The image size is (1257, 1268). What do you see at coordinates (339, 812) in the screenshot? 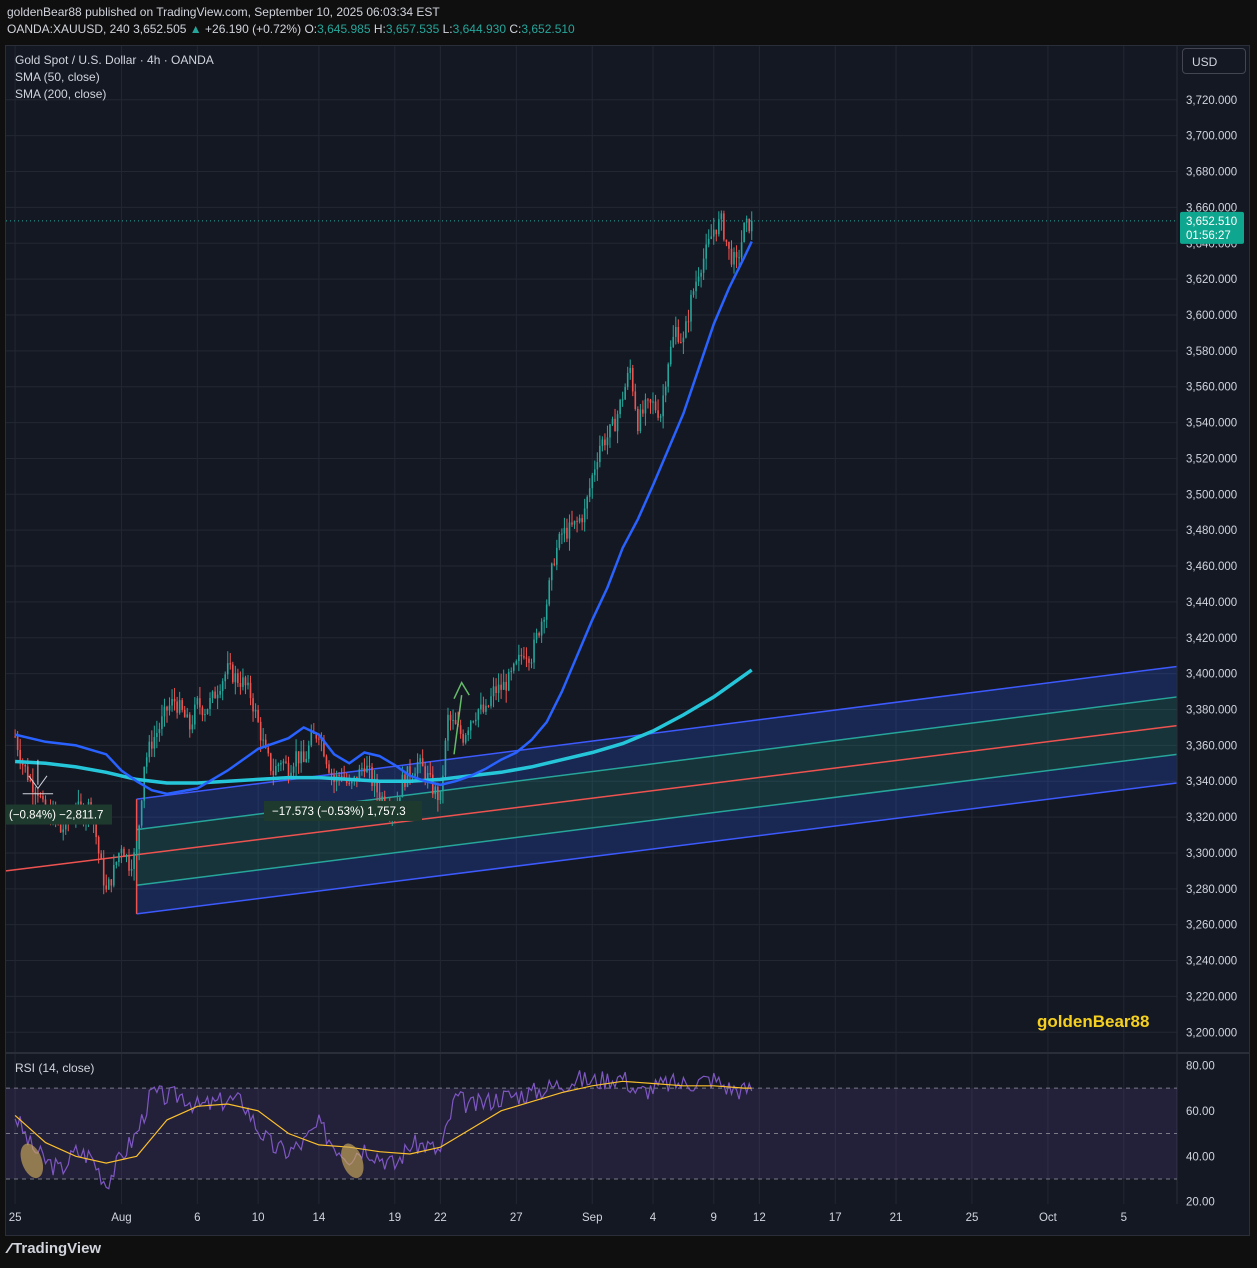
I see `mid-measure-label: −17.573 (−0.53%) 1,757.3` at bounding box center [339, 812].